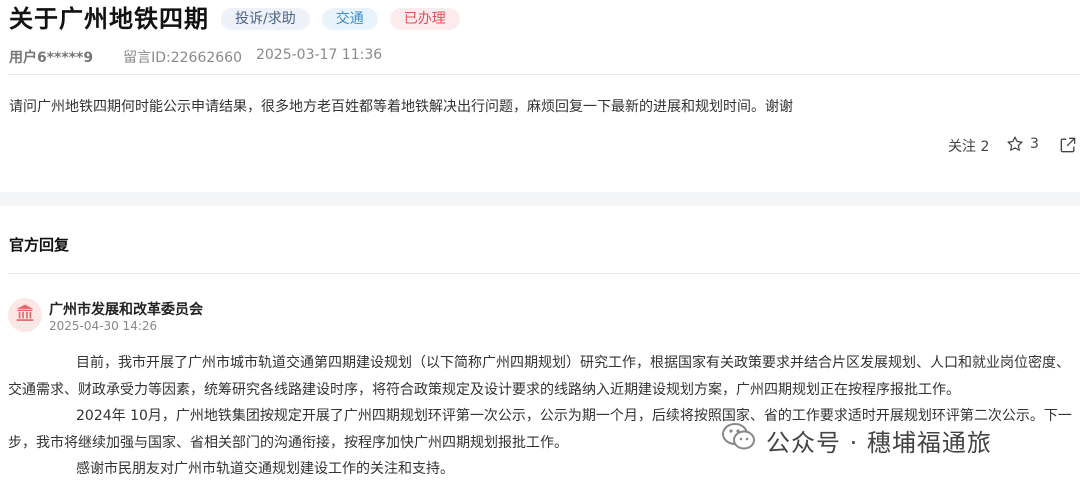  I want to click on share-icon, so click(1068, 145).